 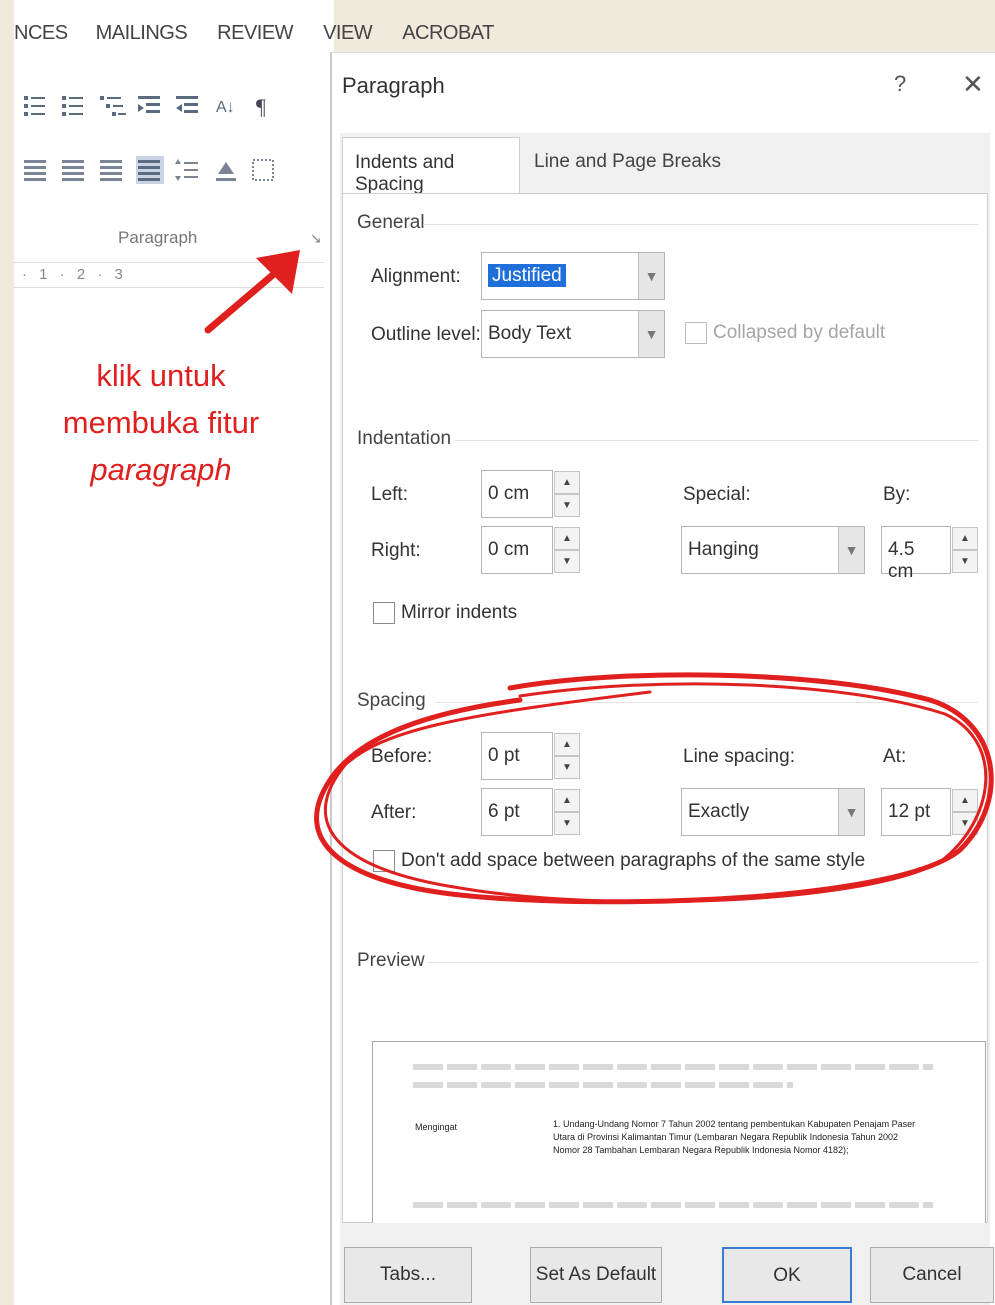 I want to click on at-value: 12 pt, so click(x=909, y=811).